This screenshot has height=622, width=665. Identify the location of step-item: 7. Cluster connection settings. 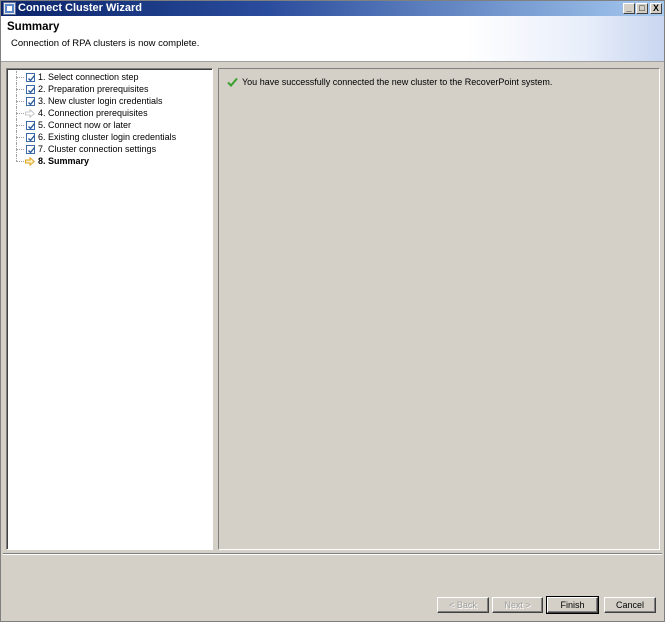
(95, 149).